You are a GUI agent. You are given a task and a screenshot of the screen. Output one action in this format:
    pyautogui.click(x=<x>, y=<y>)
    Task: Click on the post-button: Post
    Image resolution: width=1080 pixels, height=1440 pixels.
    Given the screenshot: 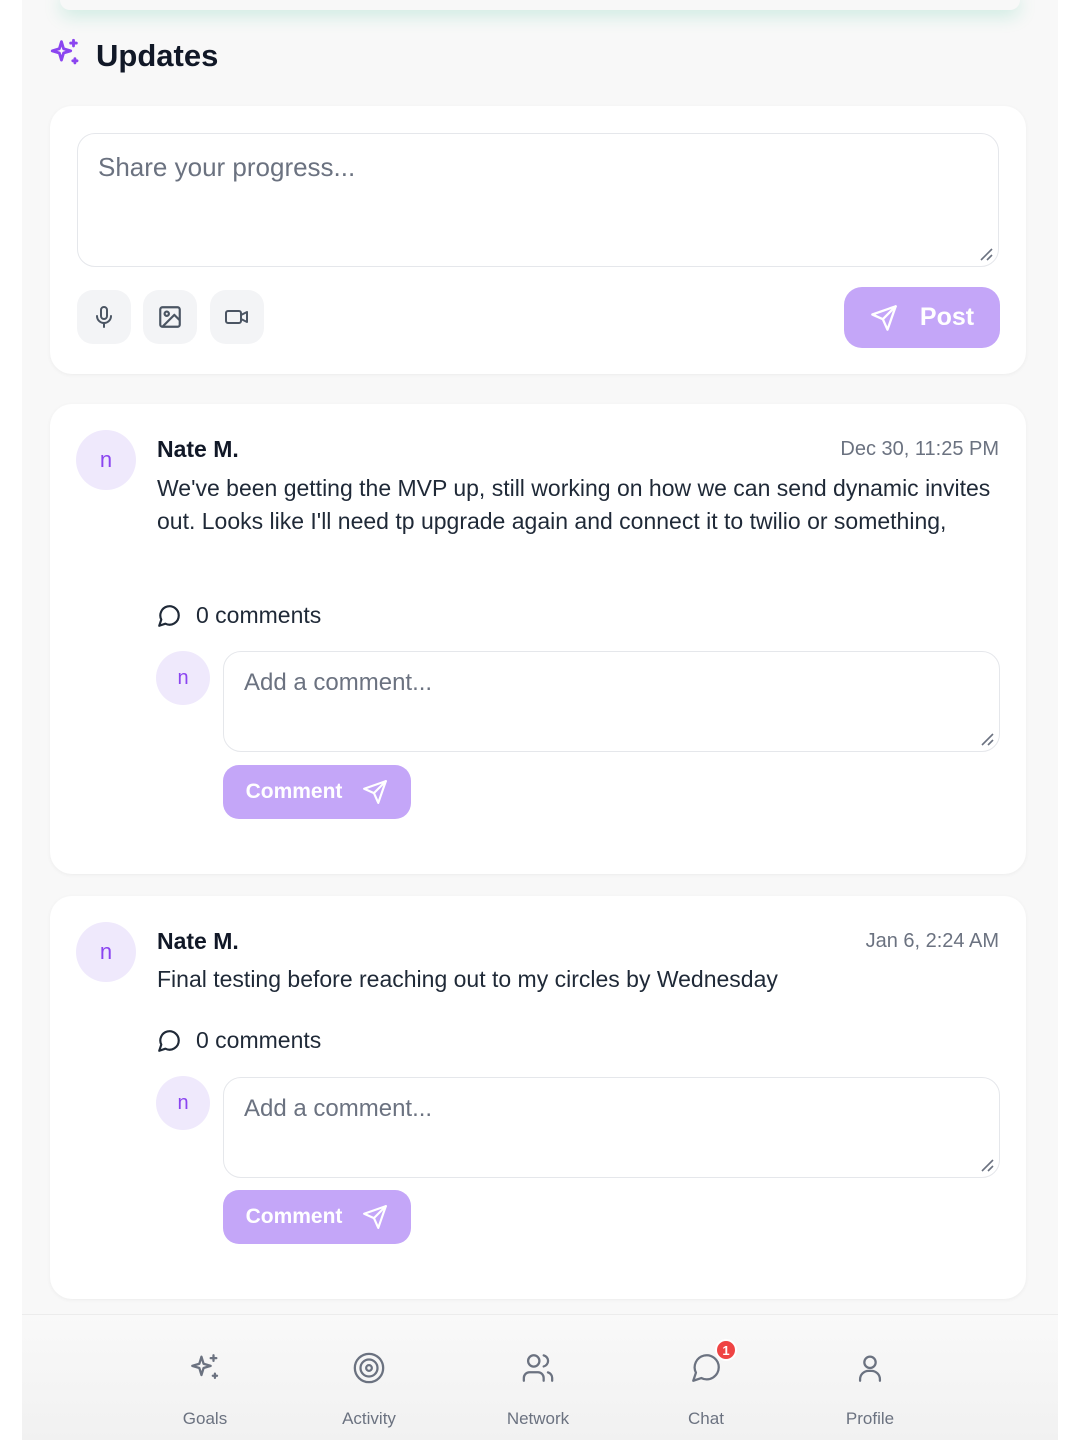 What is the action you would take?
    pyautogui.click(x=922, y=317)
    